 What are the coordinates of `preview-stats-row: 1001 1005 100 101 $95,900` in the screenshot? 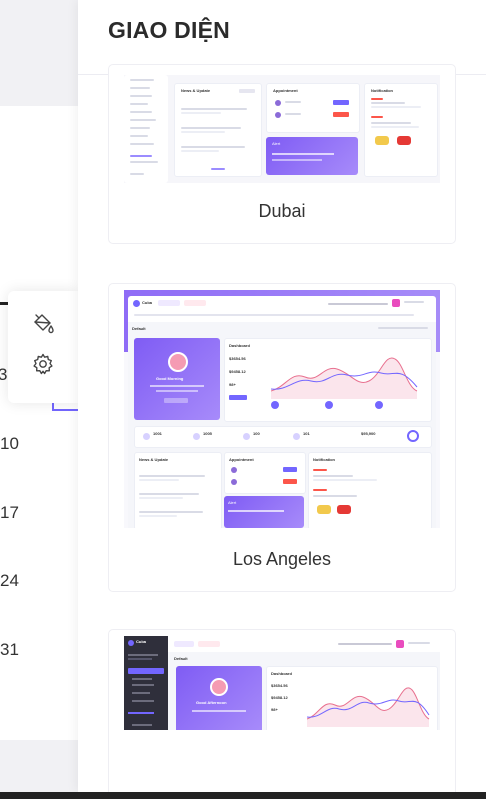 It's located at (283, 437).